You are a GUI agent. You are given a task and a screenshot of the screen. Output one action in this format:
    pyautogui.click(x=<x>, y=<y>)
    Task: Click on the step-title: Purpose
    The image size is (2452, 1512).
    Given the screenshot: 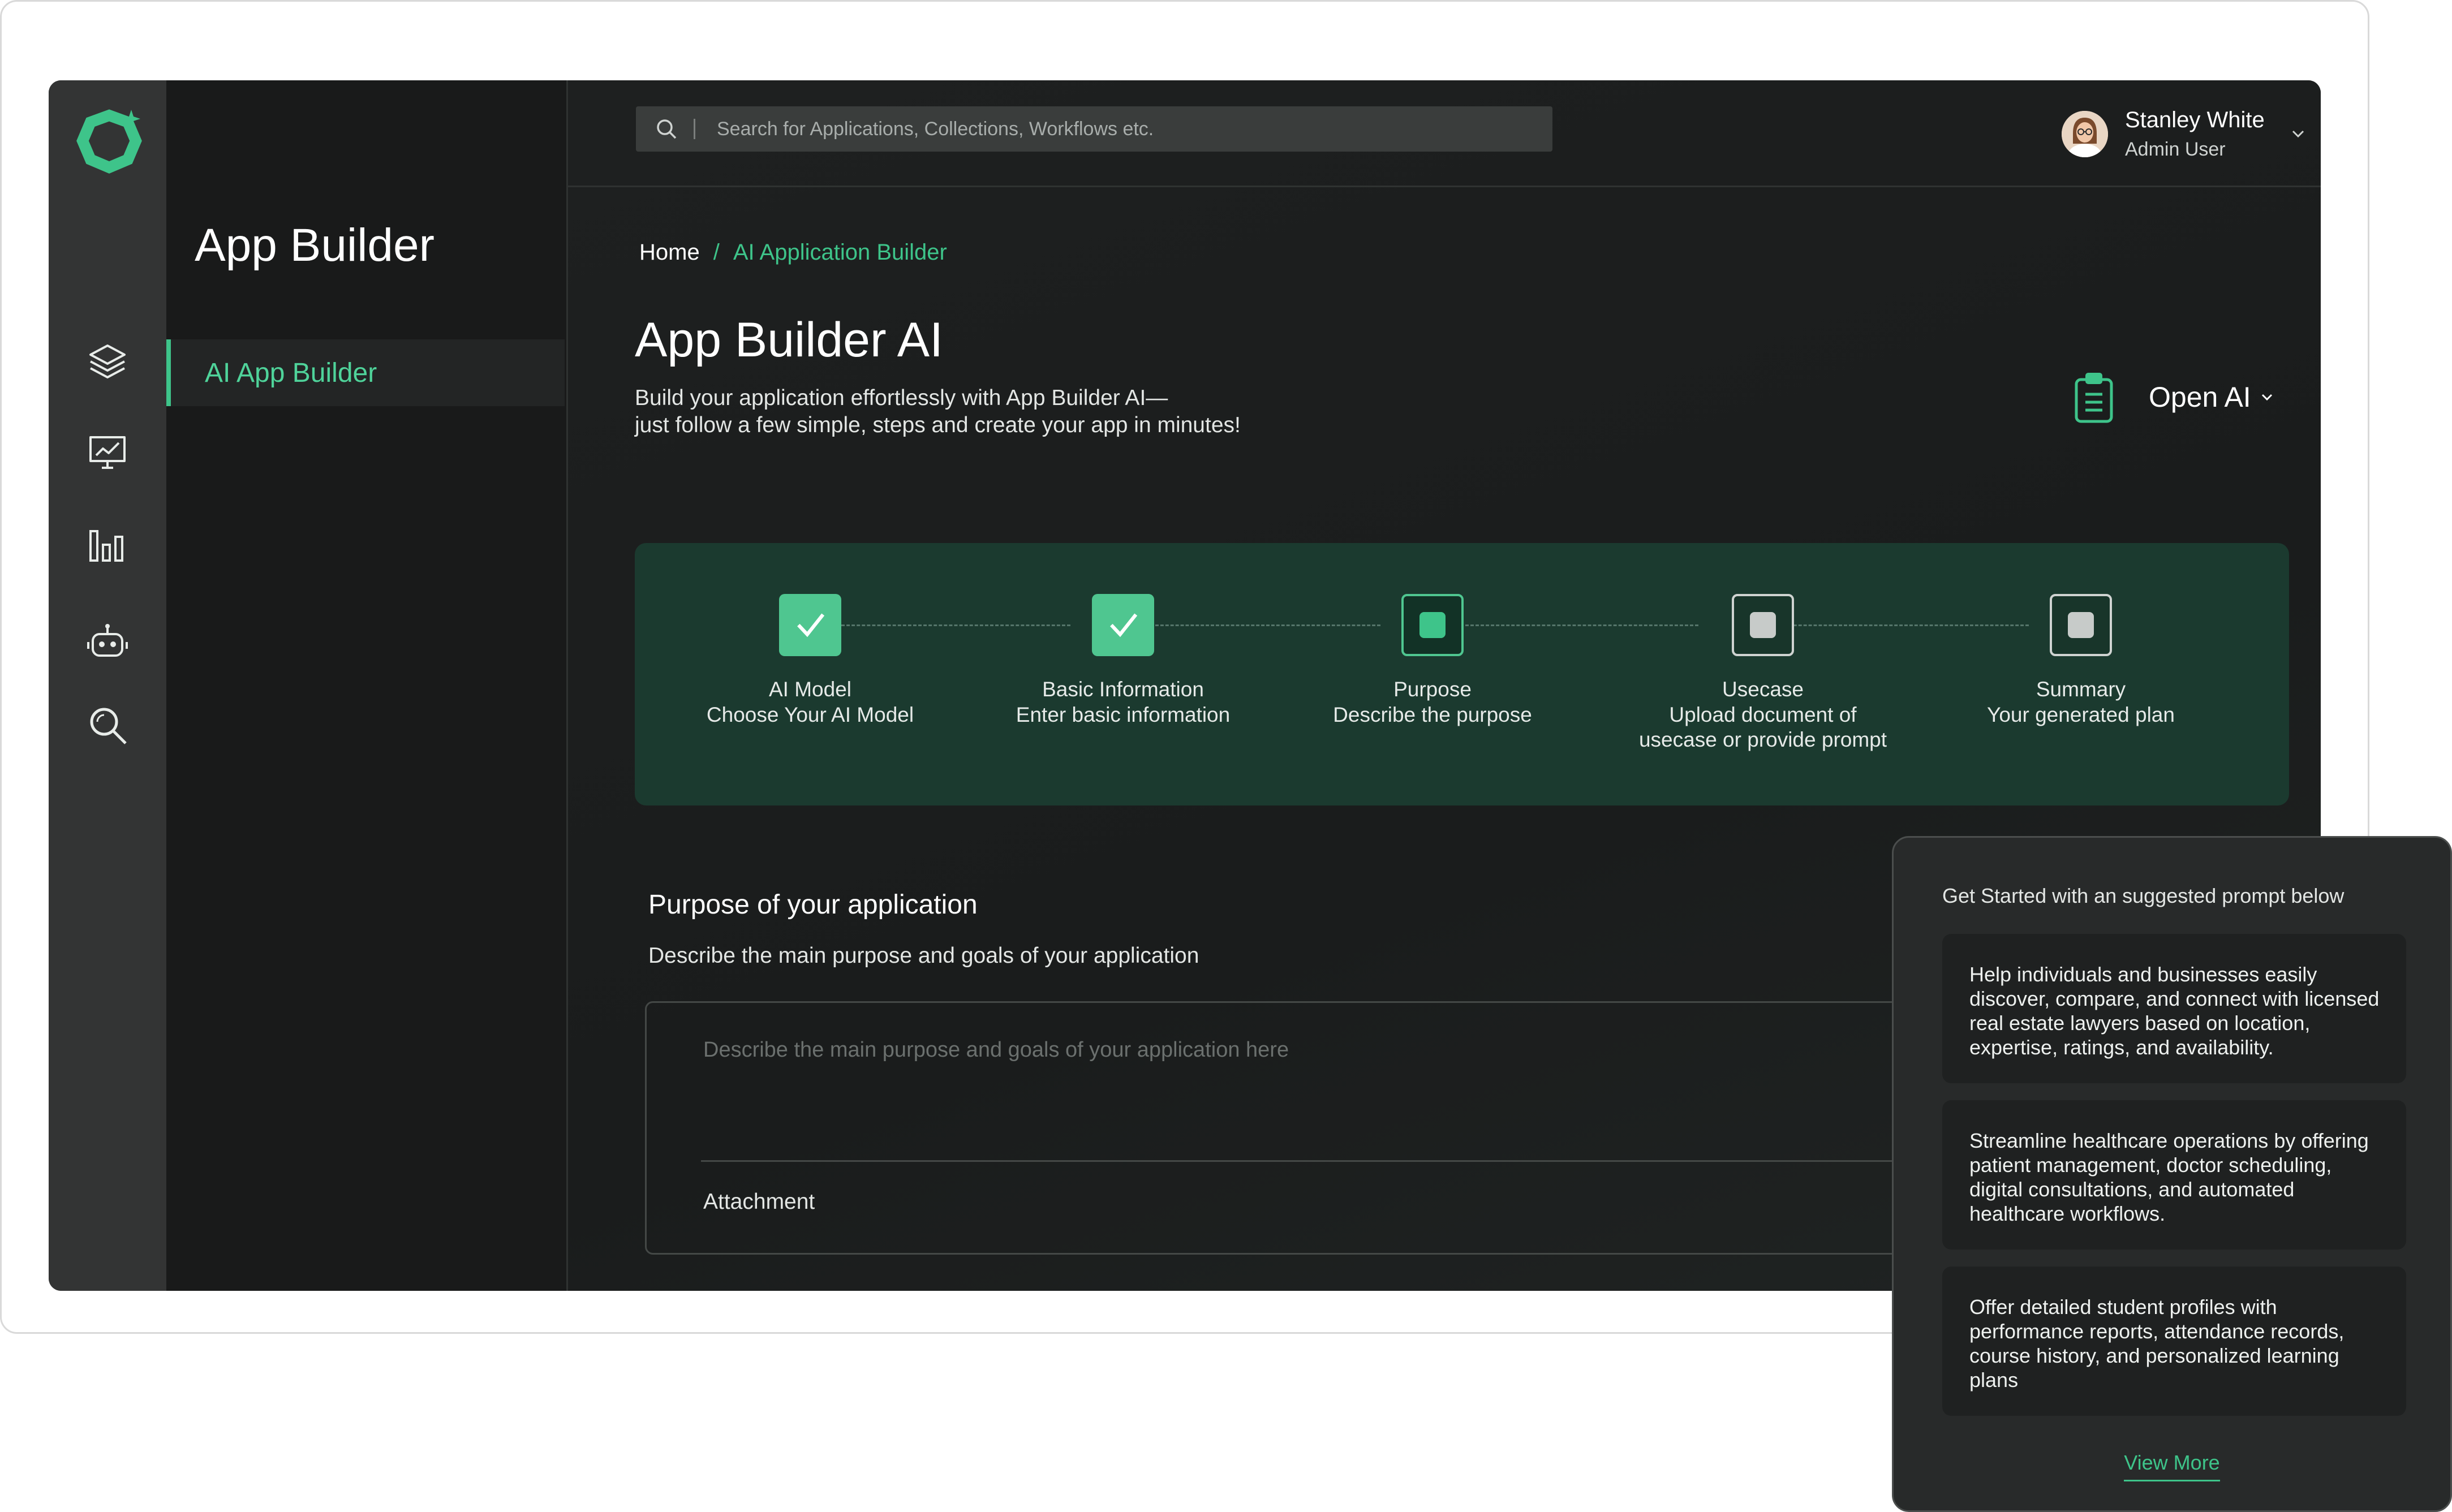 What is the action you would take?
    pyautogui.click(x=1432, y=689)
    